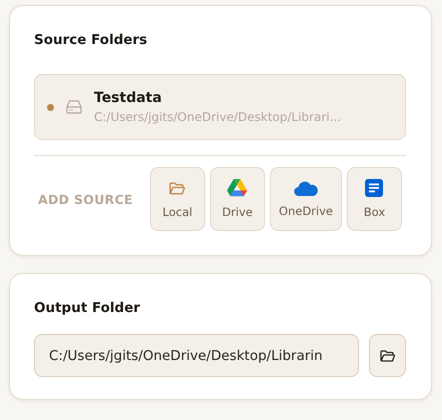  Describe the element at coordinates (237, 199) in the screenshot. I see `add-source-button: Drive` at that location.